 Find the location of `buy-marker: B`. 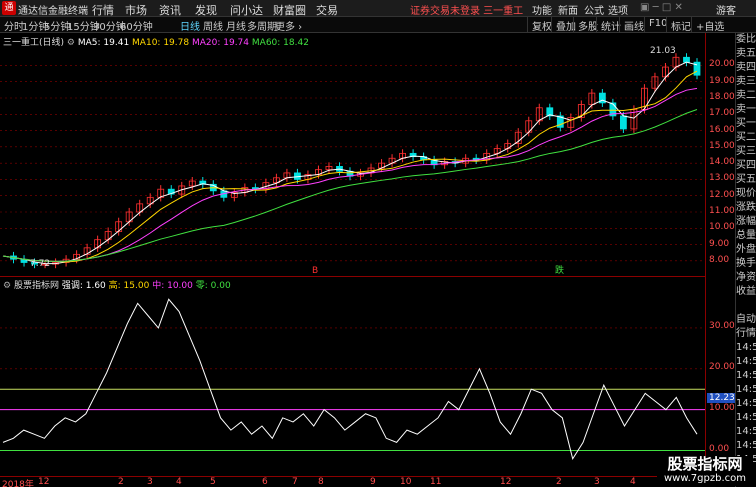

buy-marker: B is located at coordinates (315, 270).